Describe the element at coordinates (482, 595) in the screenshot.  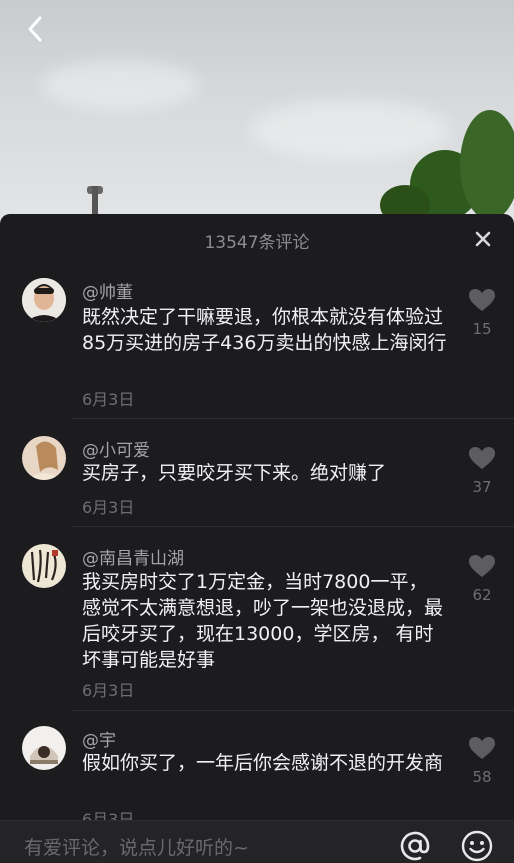
I see `like-count: 62` at that location.